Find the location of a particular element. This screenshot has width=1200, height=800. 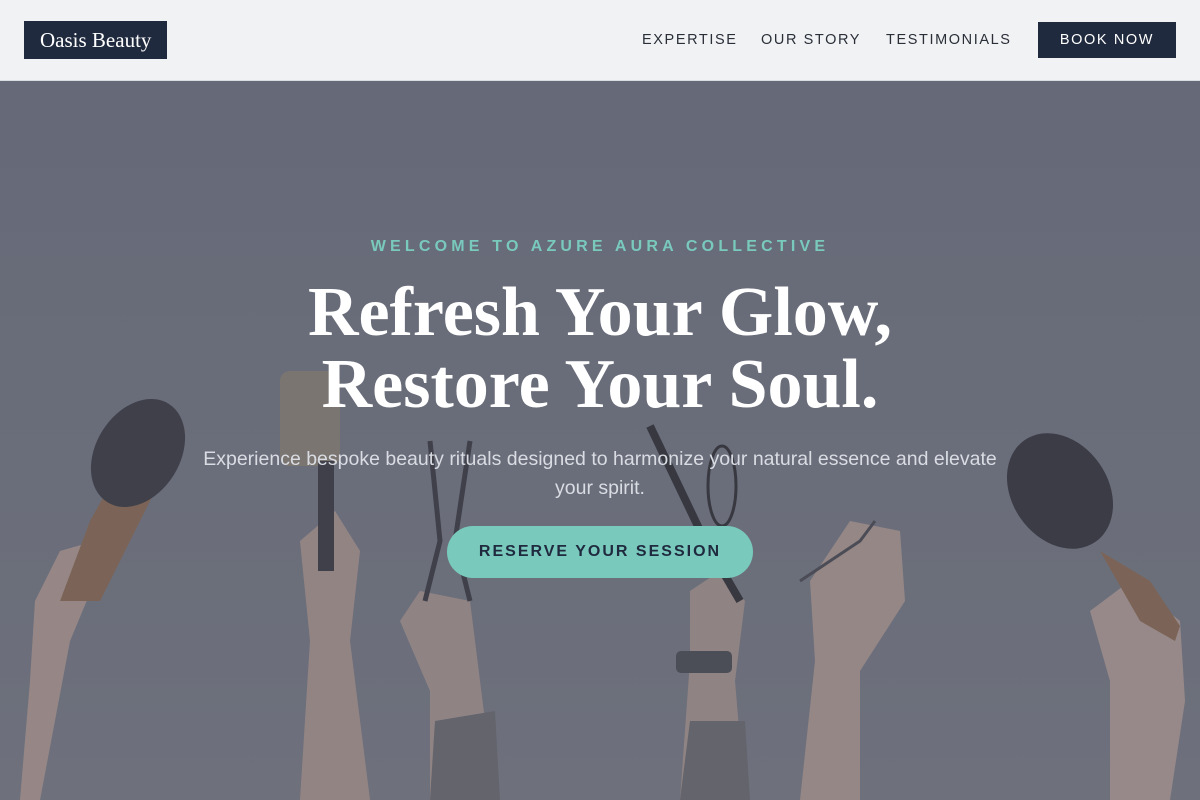

headline-line-2: Restore Your Soul. is located at coordinates (600, 384).